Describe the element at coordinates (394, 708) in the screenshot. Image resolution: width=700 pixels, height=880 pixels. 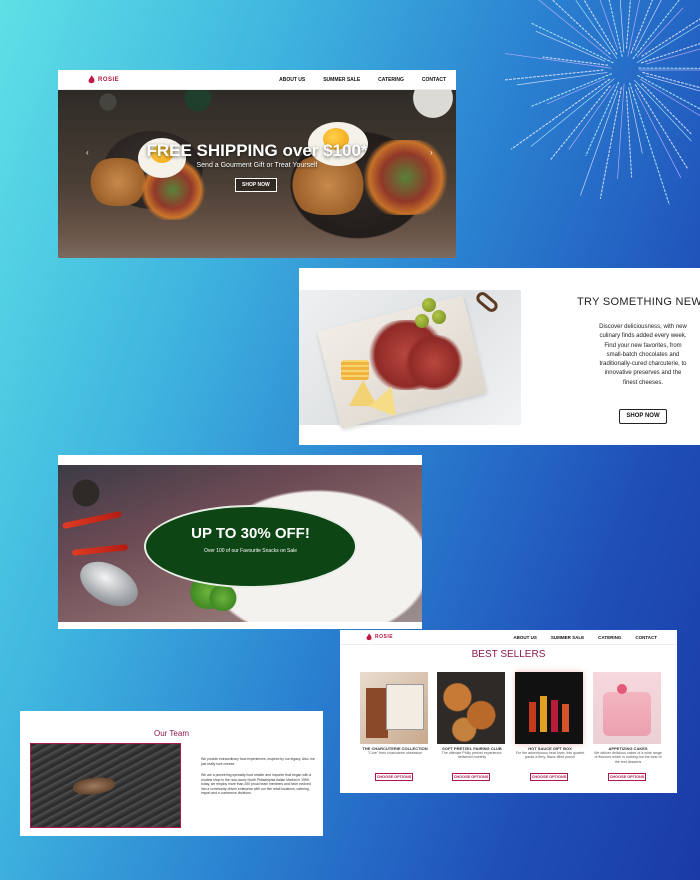
I see `charcuterie-collection-image` at that location.